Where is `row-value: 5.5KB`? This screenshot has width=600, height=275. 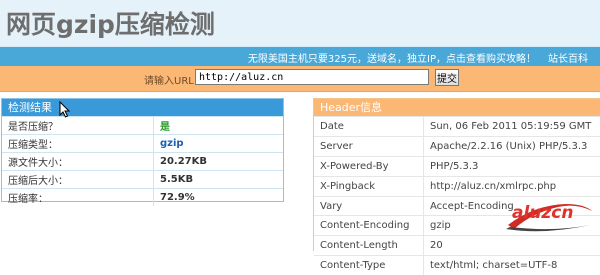
row-value: 5.5KB is located at coordinates (177, 179).